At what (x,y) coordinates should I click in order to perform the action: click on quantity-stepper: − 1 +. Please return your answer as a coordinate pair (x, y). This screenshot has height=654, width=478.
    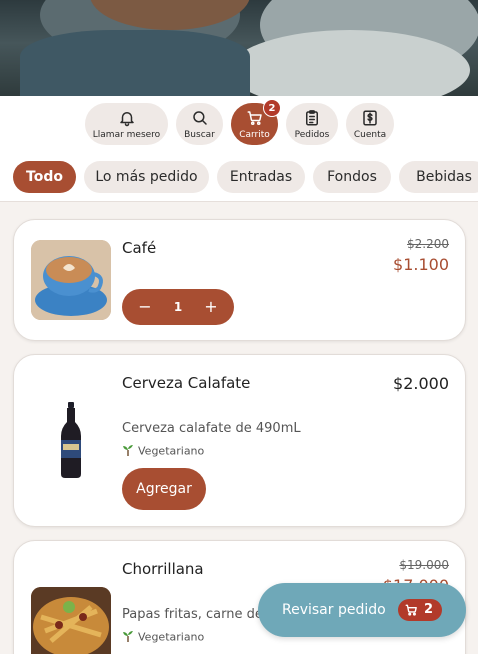
    Looking at the image, I should click on (178, 307).